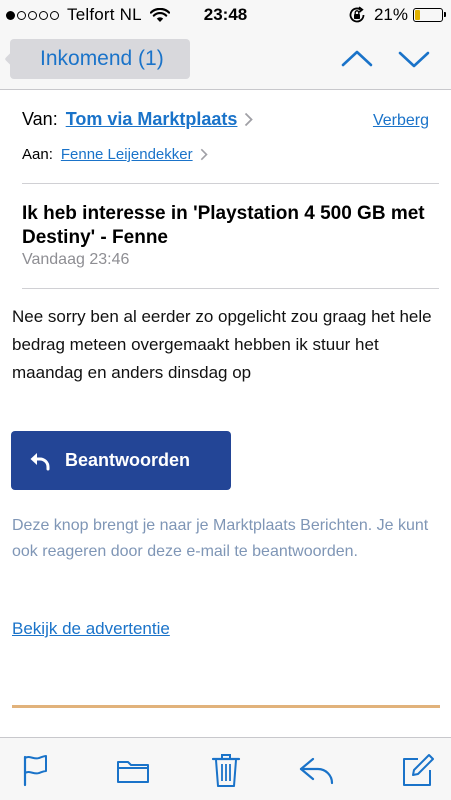 This screenshot has height=800, width=451. What do you see at coordinates (40, 119) in the screenshot?
I see `from-label: Van:` at bounding box center [40, 119].